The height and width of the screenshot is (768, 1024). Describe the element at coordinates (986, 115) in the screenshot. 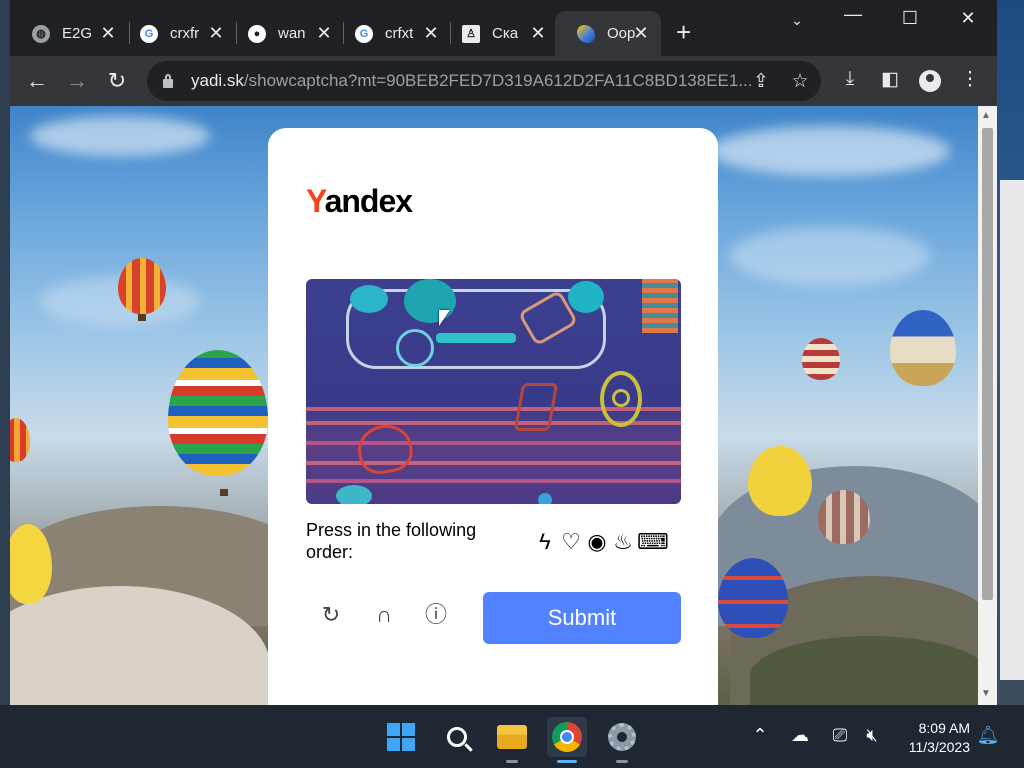

I see `scroll-up-arrow-icon: ▲` at that location.